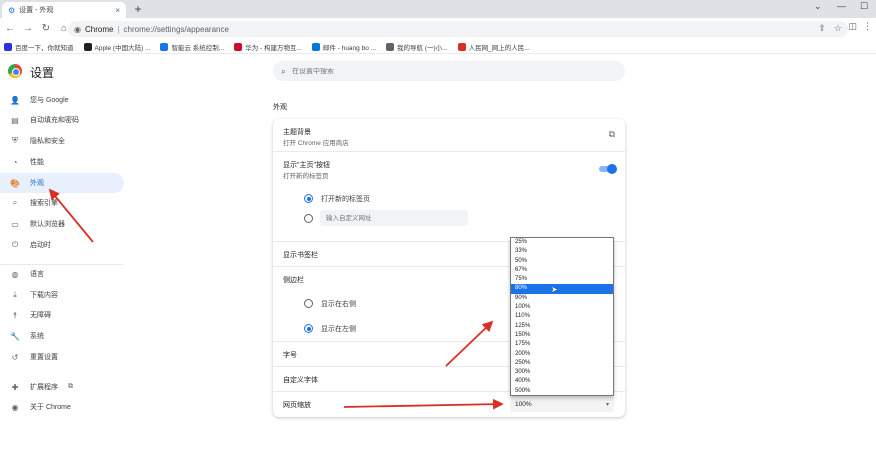 Image resolution: width=876 pixels, height=472 pixels. Describe the element at coordinates (308, 303) in the screenshot. I see `radio-side-panel-right` at that location.